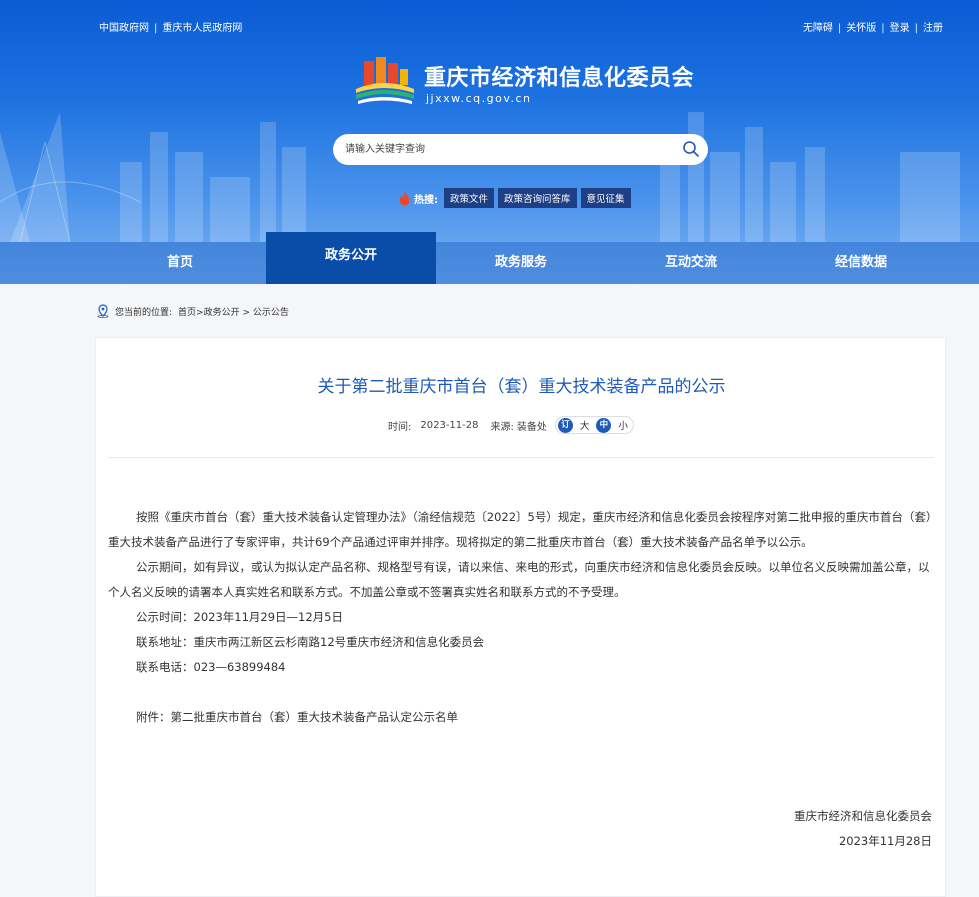 This screenshot has width=979, height=897. I want to click on search-icon, so click(691, 149).